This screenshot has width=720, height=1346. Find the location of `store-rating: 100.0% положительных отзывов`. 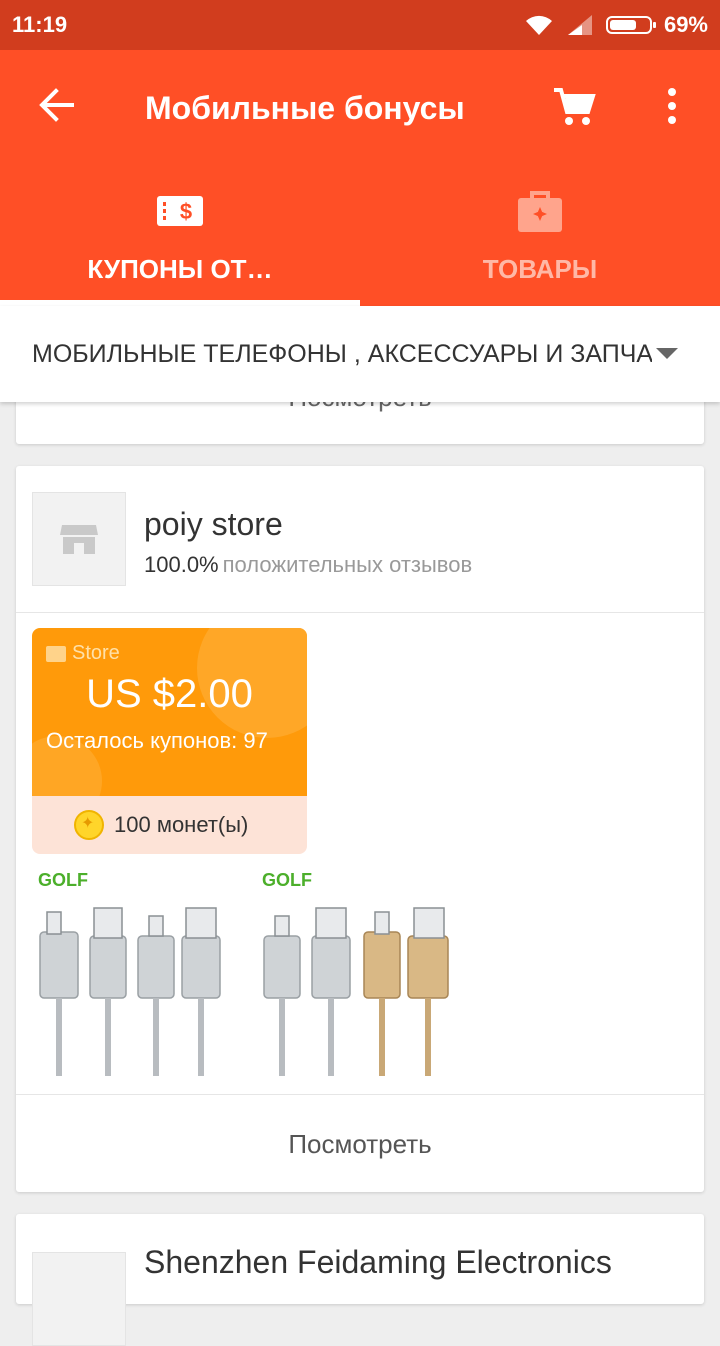

store-rating: 100.0% положительных отзывов is located at coordinates (308, 565).